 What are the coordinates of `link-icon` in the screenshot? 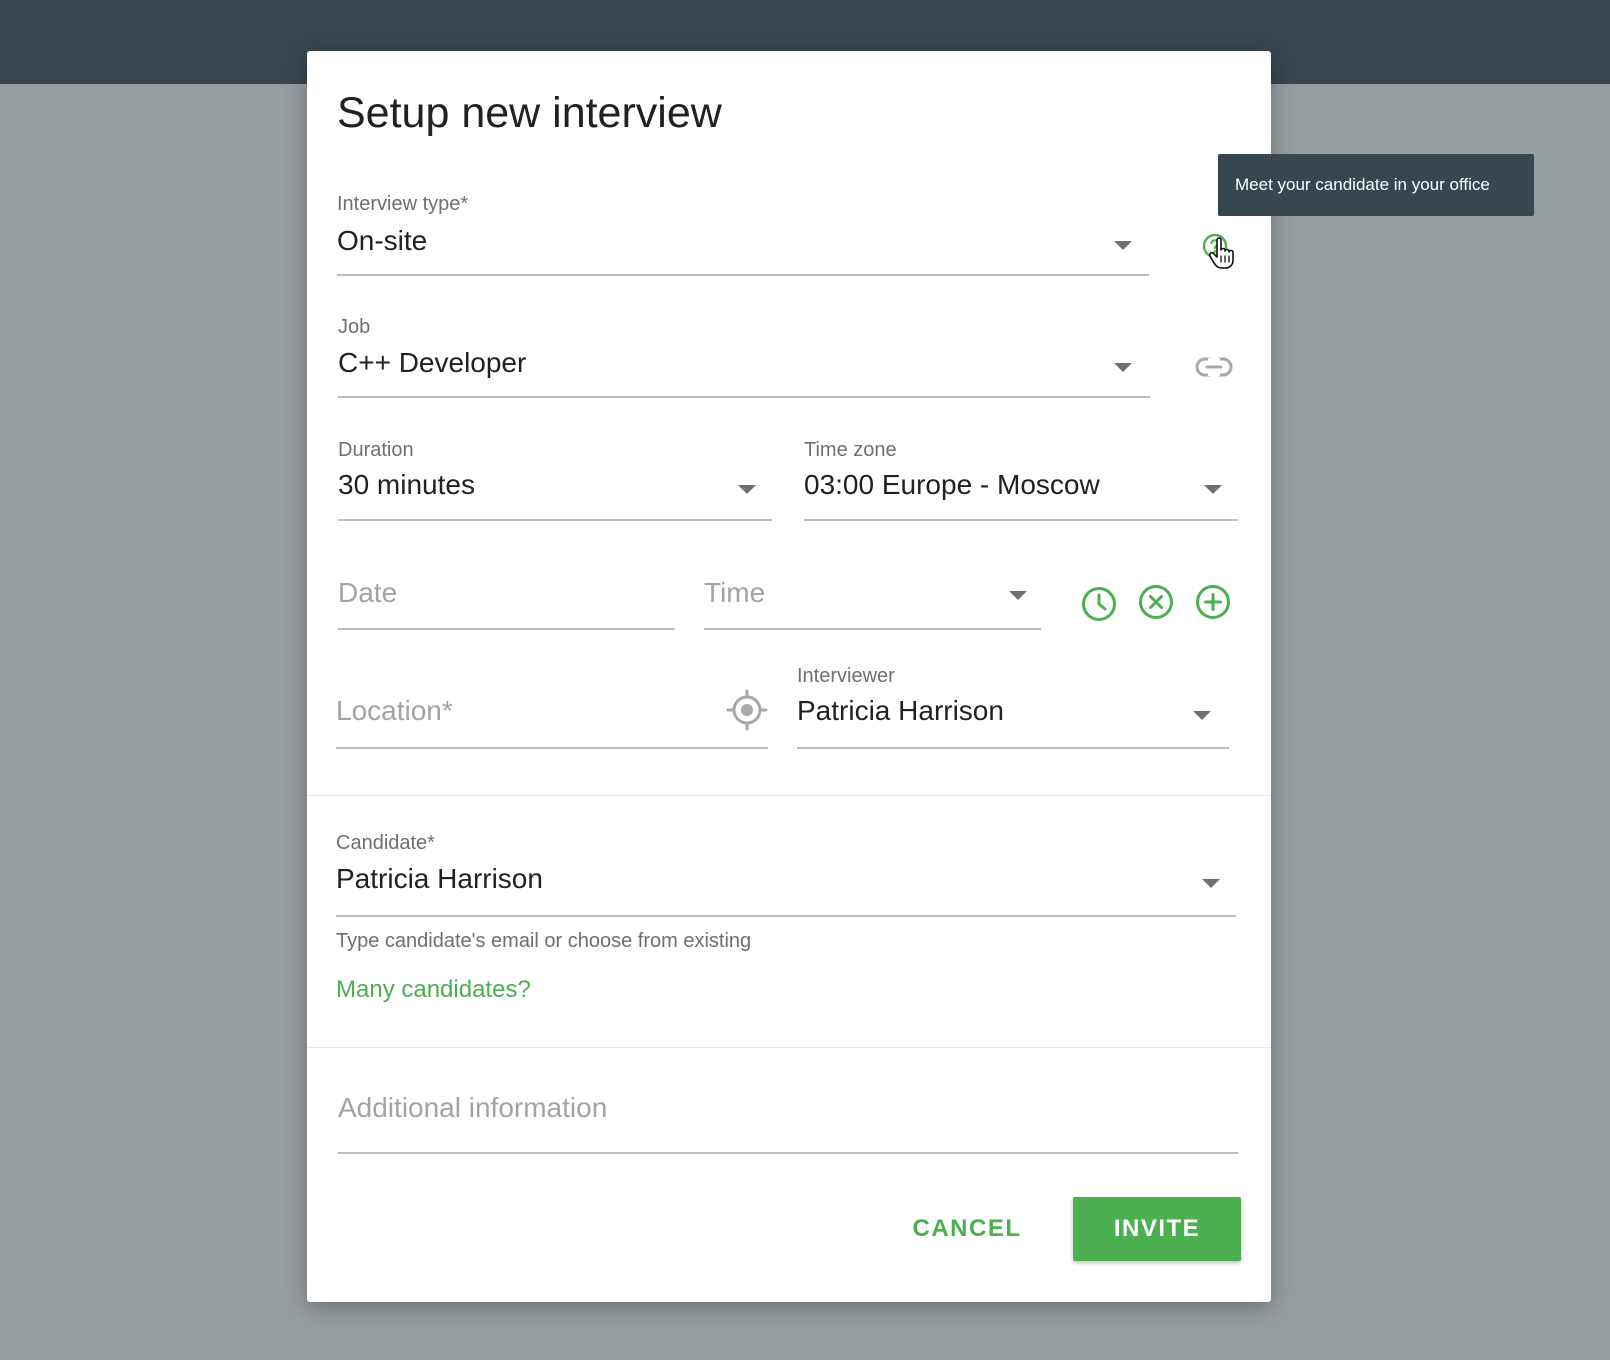 It's located at (1214, 367).